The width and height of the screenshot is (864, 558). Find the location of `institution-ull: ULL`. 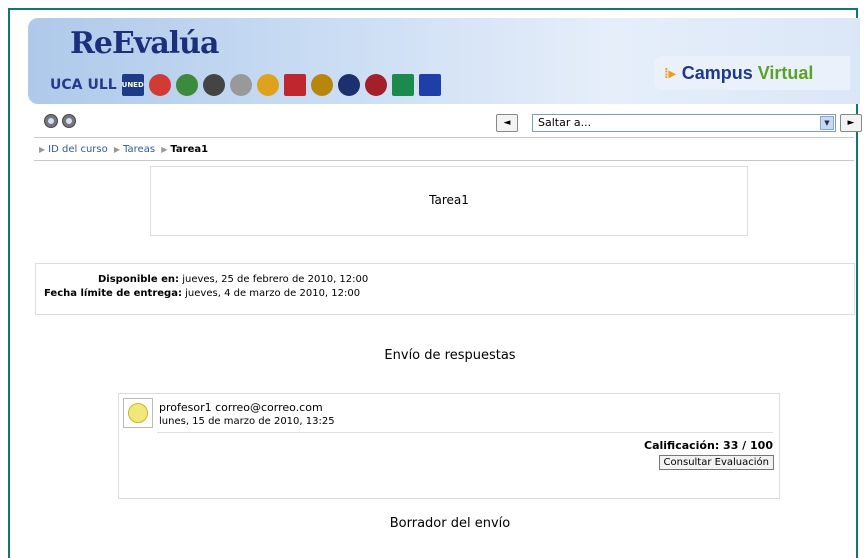

institution-ull: ULL is located at coordinates (101, 85).